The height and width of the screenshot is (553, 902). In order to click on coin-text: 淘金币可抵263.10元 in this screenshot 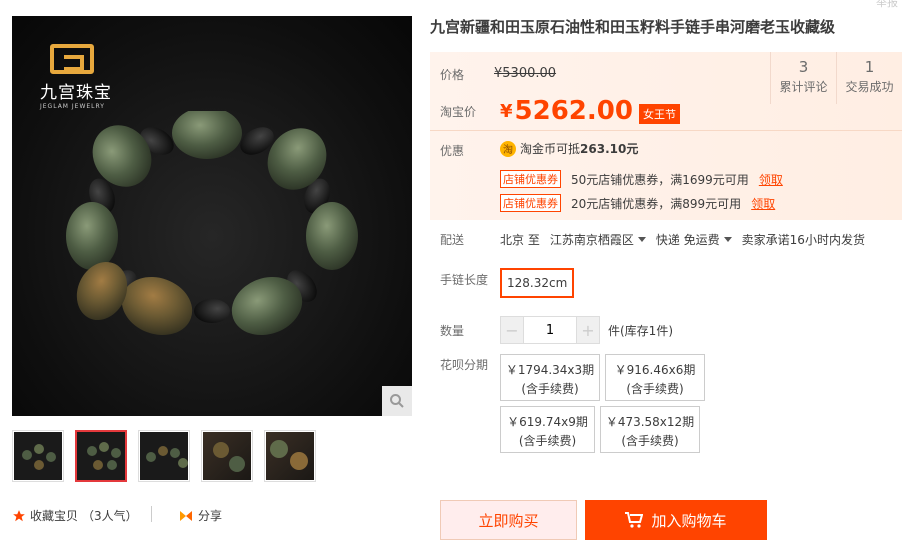, I will do `click(579, 148)`.